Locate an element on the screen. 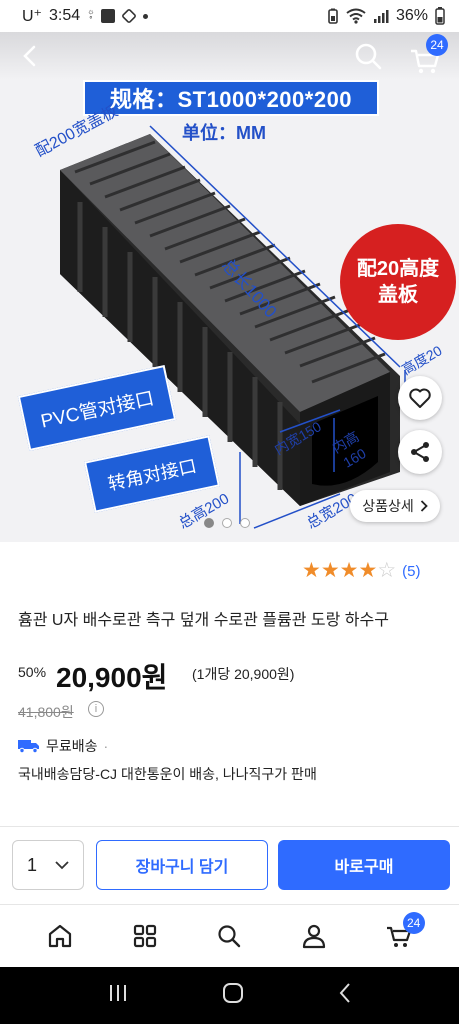 This screenshot has width=459, height=1024. quantity-value: 1 is located at coordinates (32, 864).